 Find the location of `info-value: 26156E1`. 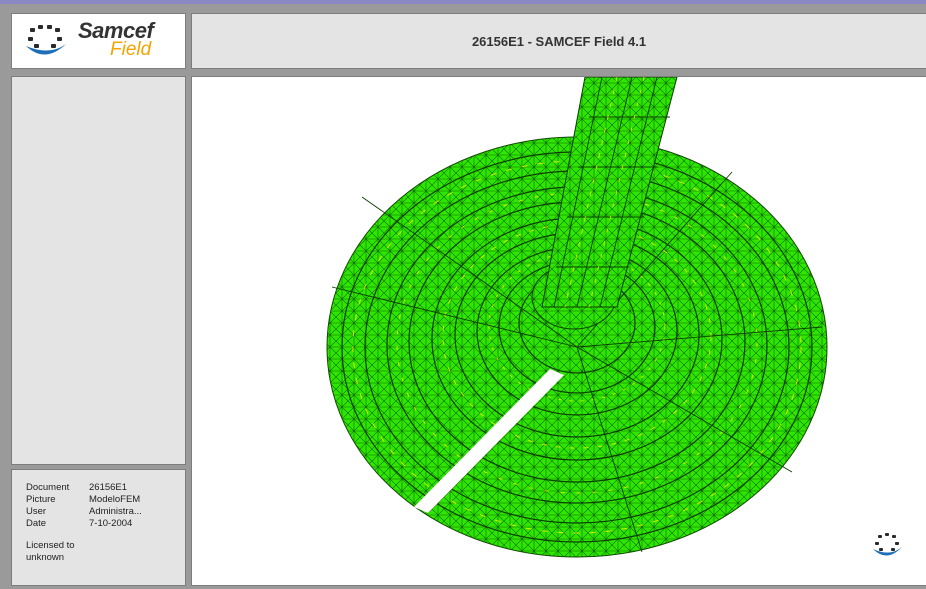

info-value: 26156E1 is located at coordinates (108, 487).